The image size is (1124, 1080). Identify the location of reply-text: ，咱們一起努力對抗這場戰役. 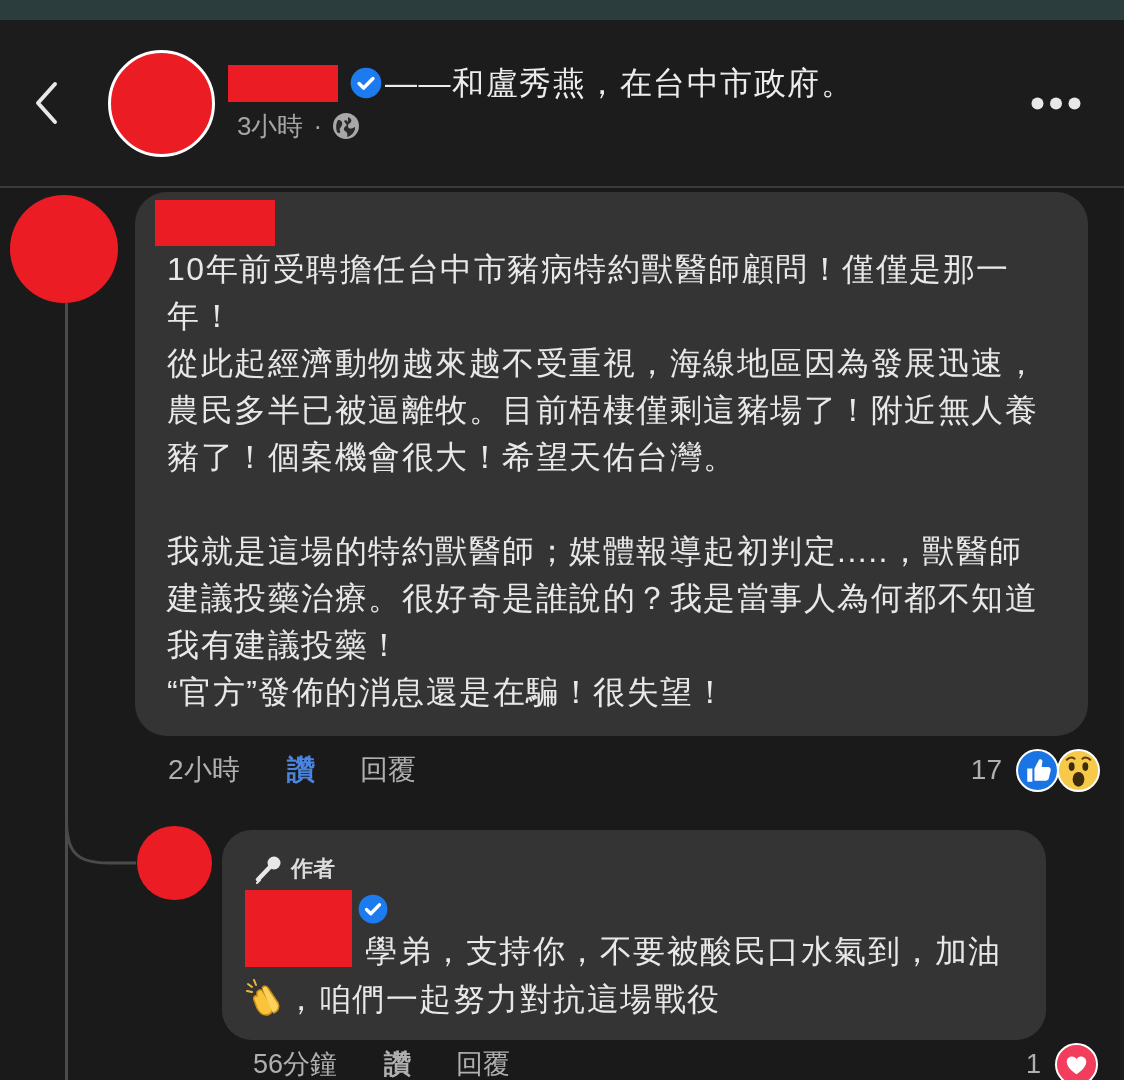
(503, 999).